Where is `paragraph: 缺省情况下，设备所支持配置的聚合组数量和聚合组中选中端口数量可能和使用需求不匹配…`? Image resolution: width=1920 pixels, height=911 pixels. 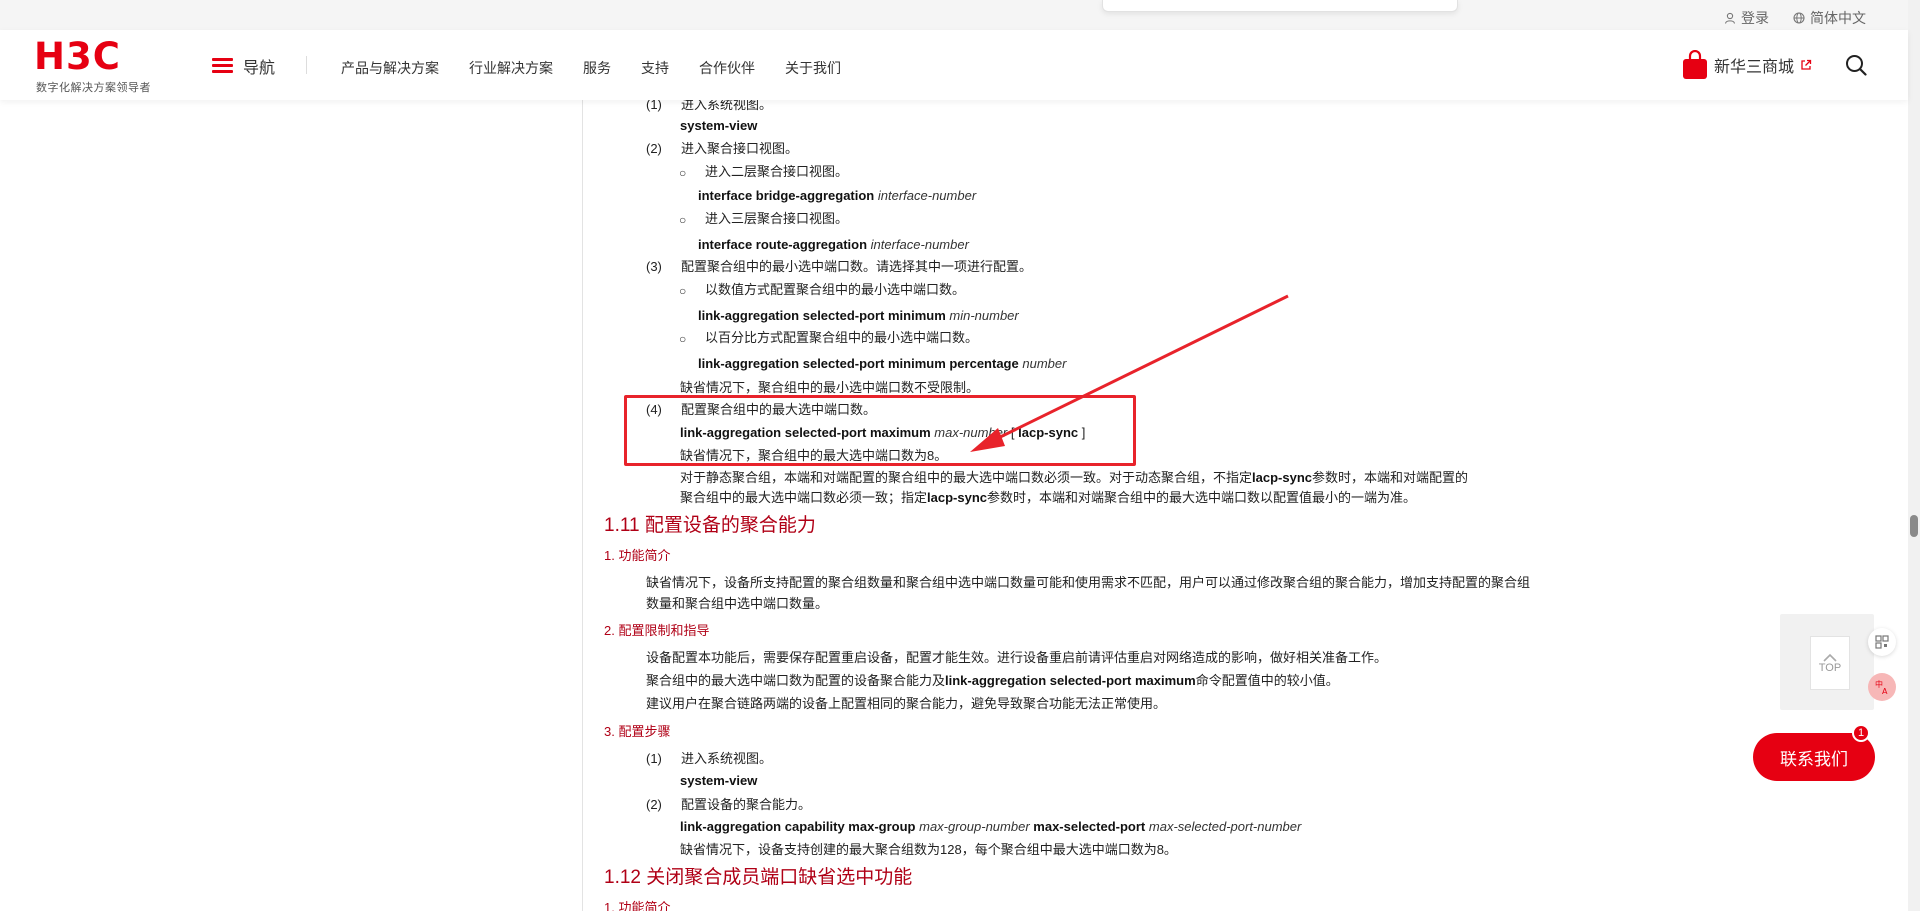 paragraph: 缺省情况下，设备所支持配置的聚合组数量和聚合组中选中端口数量可能和使用需求不匹配… is located at coordinates (1088, 593).